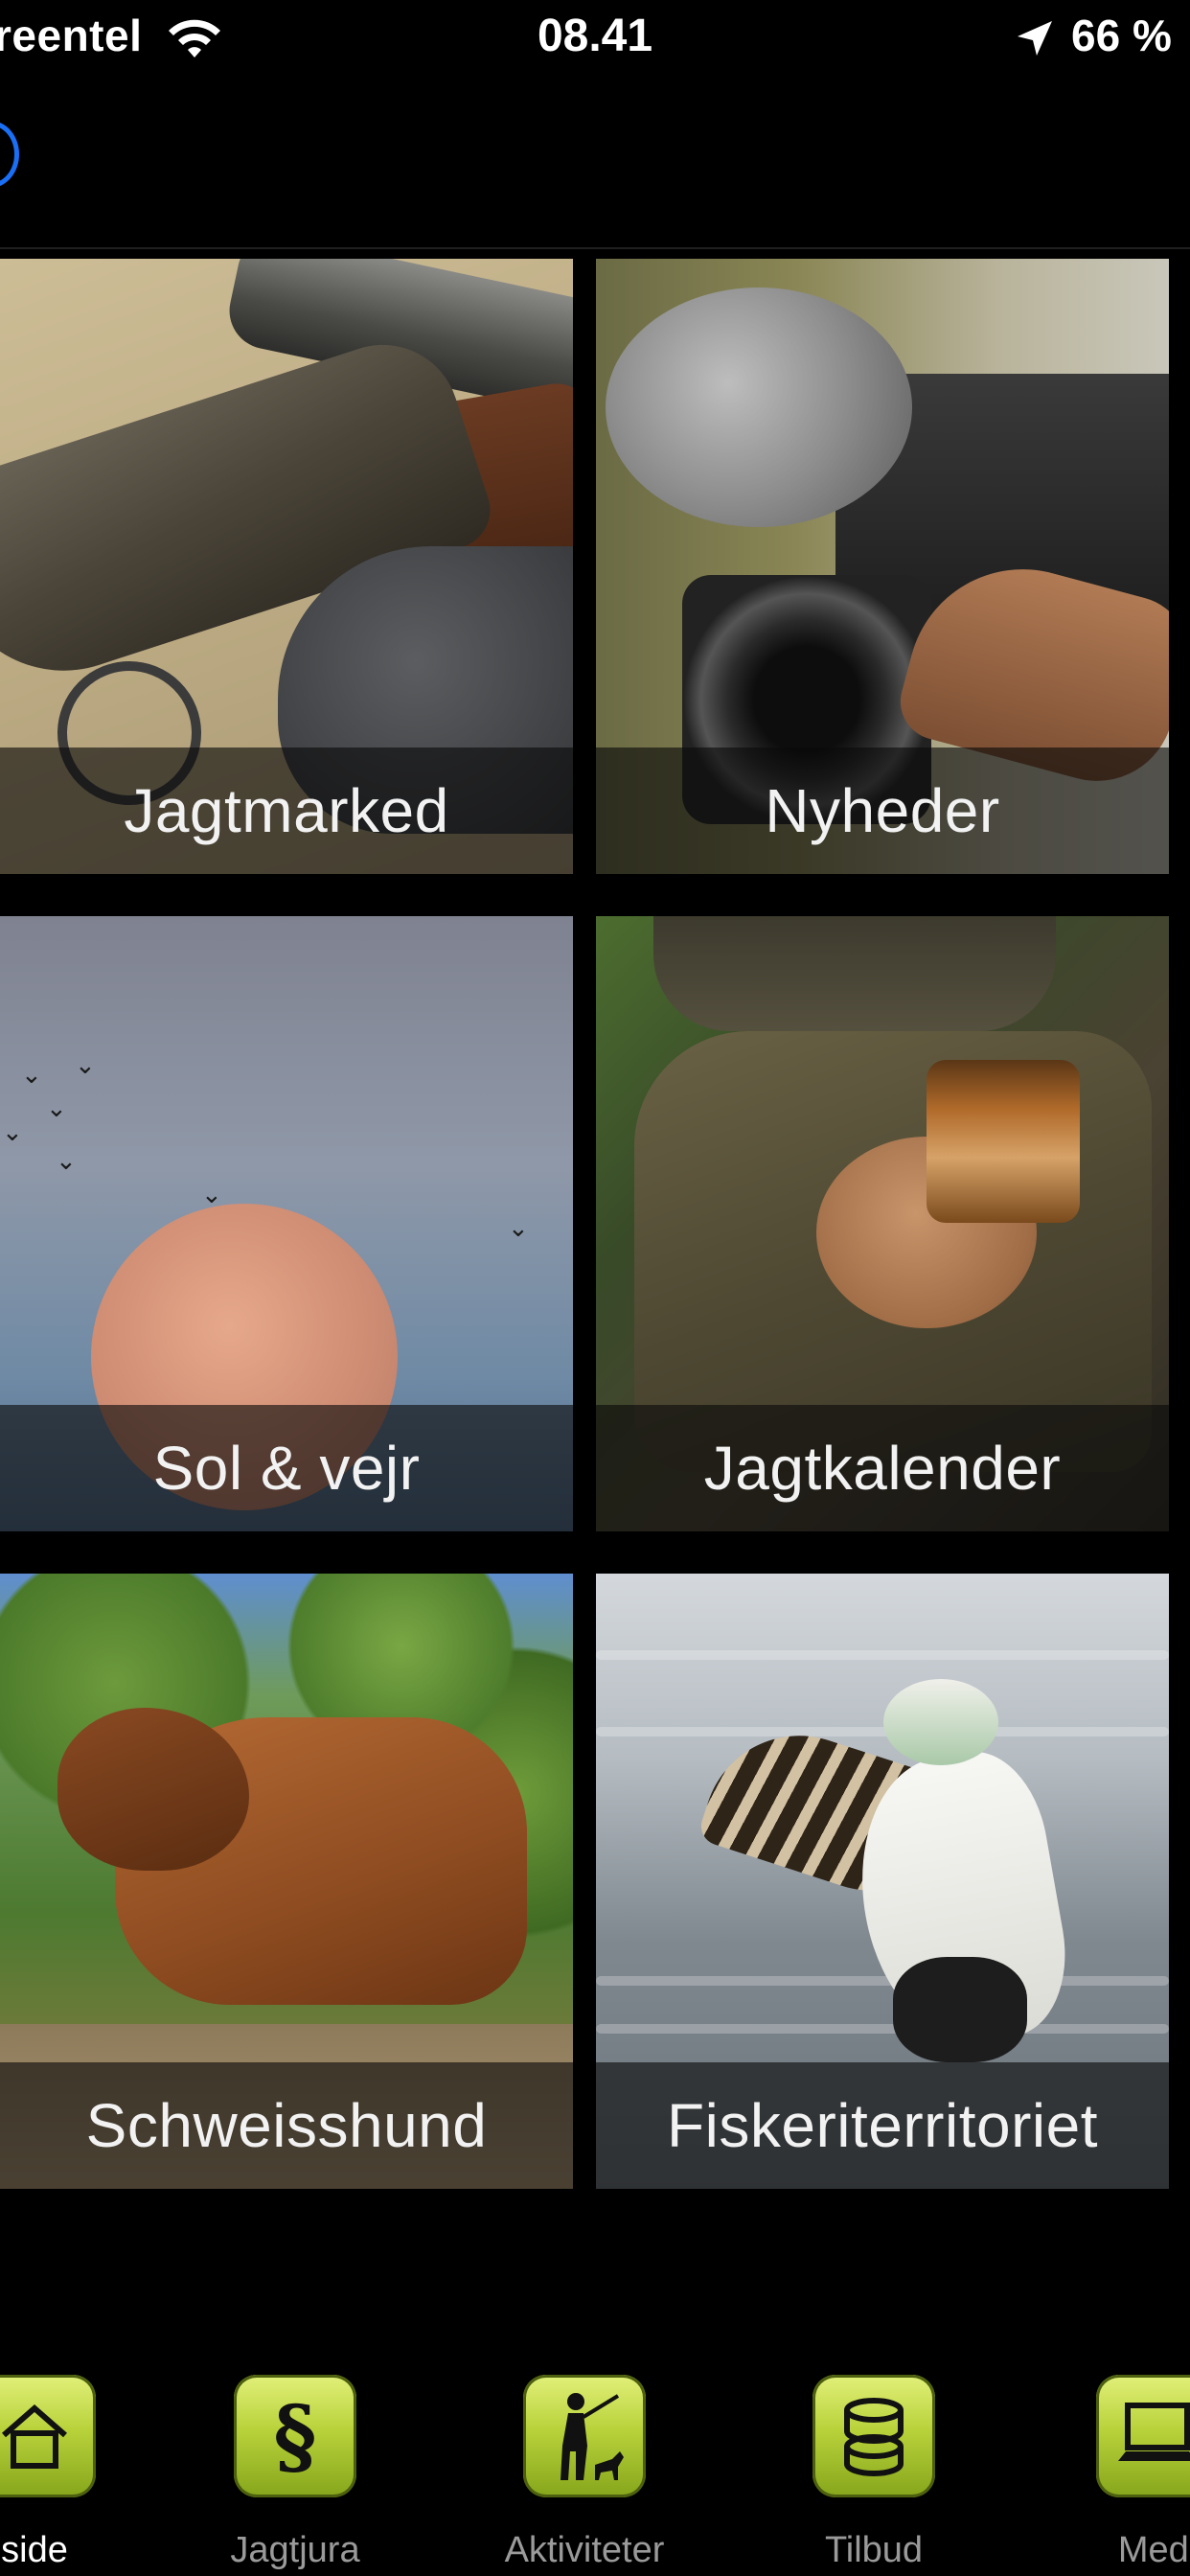 This screenshot has width=1190, height=2576. Describe the element at coordinates (1143, 2436) in the screenshot. I see `laptop-media-icon` at that location.